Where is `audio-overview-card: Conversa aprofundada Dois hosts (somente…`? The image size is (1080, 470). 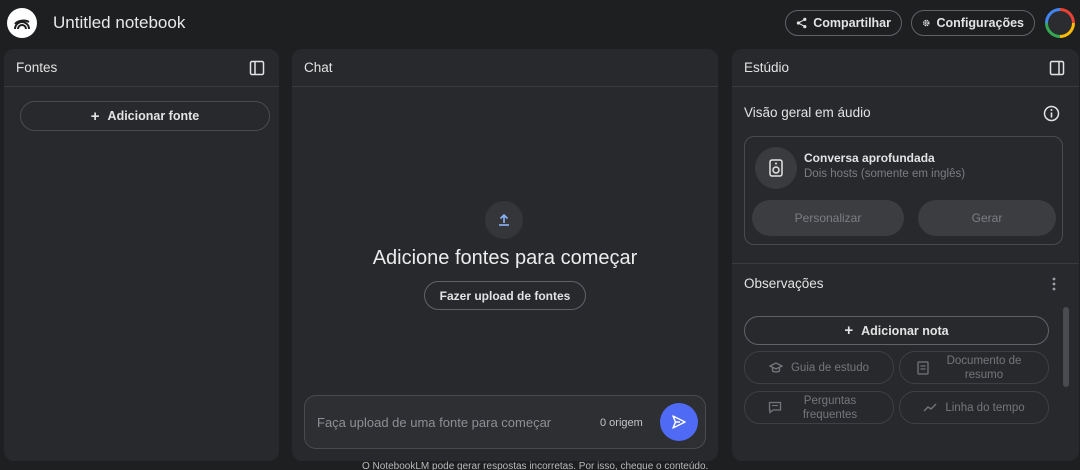
audio-overview-card: Conversa aprofundada Dois hosts (somente… is located at coordinates (903, 190).